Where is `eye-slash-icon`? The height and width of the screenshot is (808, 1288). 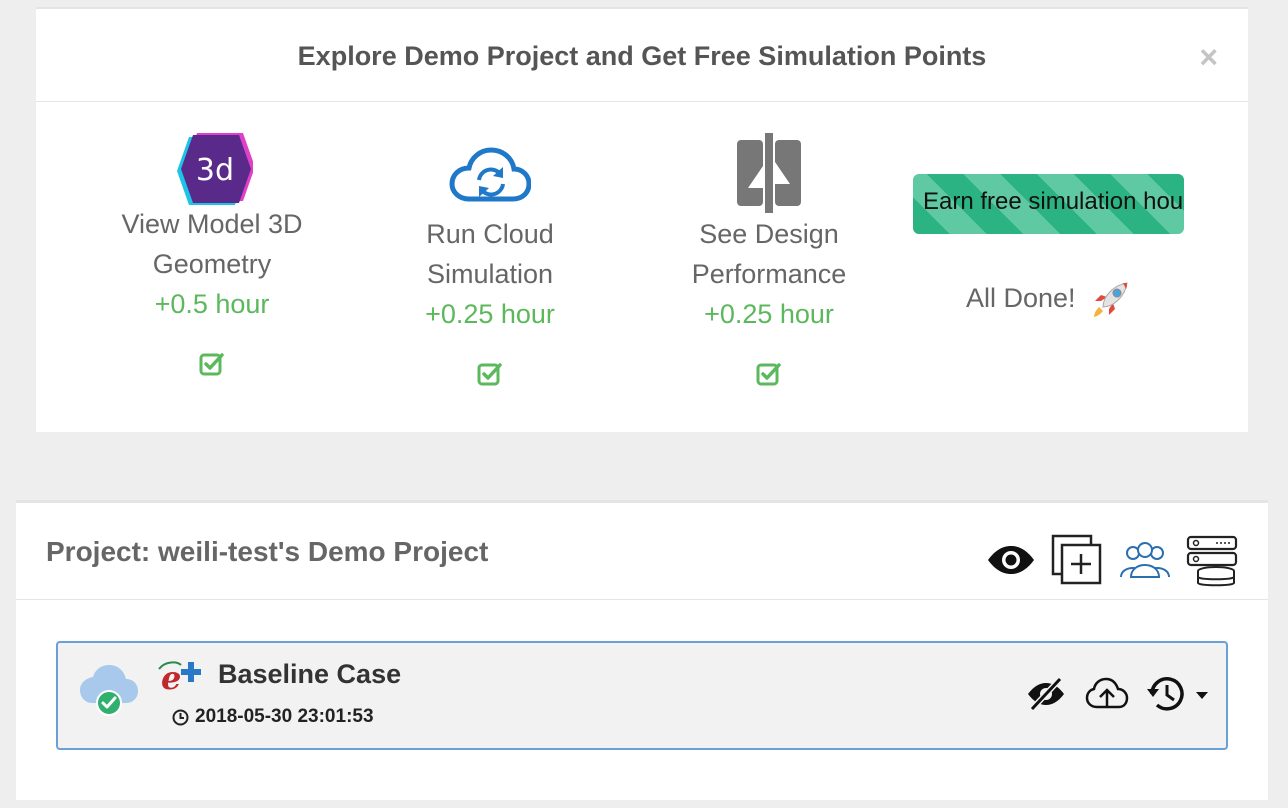
eye-slash-icon is located at coordinates (1046, 694).